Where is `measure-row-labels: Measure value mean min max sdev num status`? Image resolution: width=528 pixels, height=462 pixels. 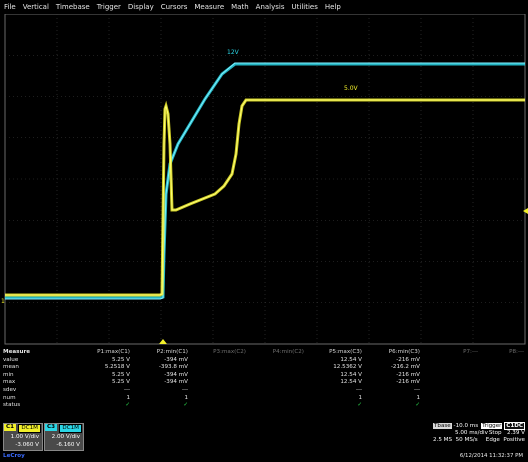
measure-row-labels: Measure value mean min max sdev num status is located at coordinates (16, 379).